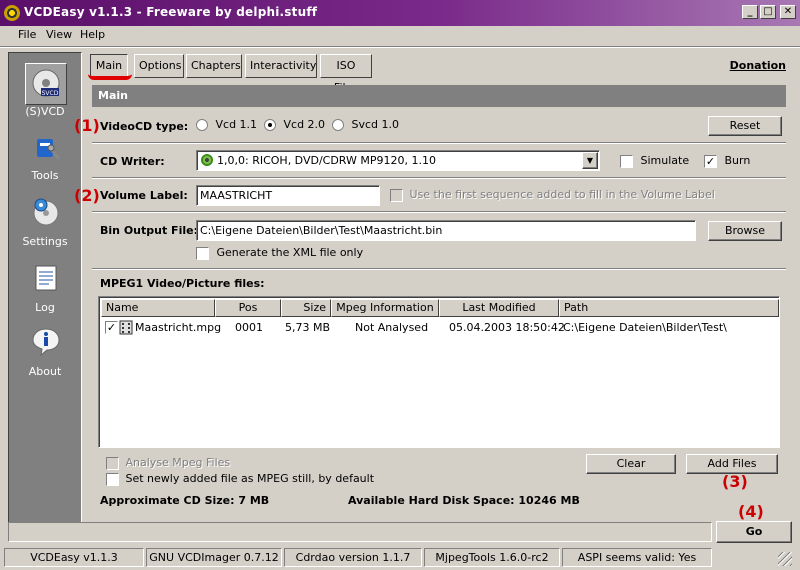 This screenshot has width=800, height=570. Describe the element at coordinates (745, 231) in the screenshot. I see `browse-button: Browse` at that location.